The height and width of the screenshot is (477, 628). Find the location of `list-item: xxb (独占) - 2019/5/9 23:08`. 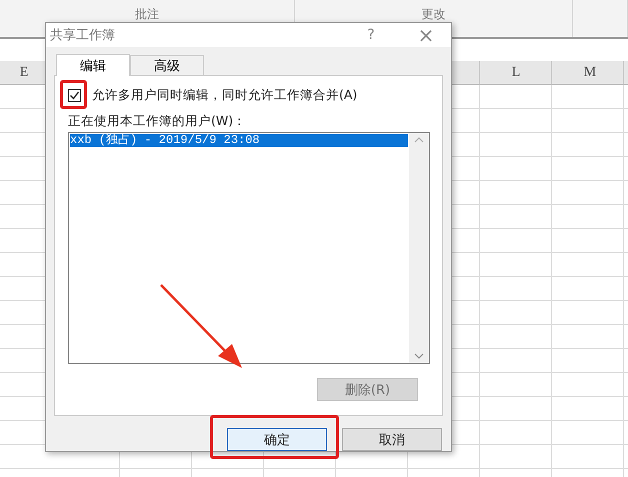

list-item: xxb (独占) - 2019/5/9 23:08 is located at coordinates (239, 140).